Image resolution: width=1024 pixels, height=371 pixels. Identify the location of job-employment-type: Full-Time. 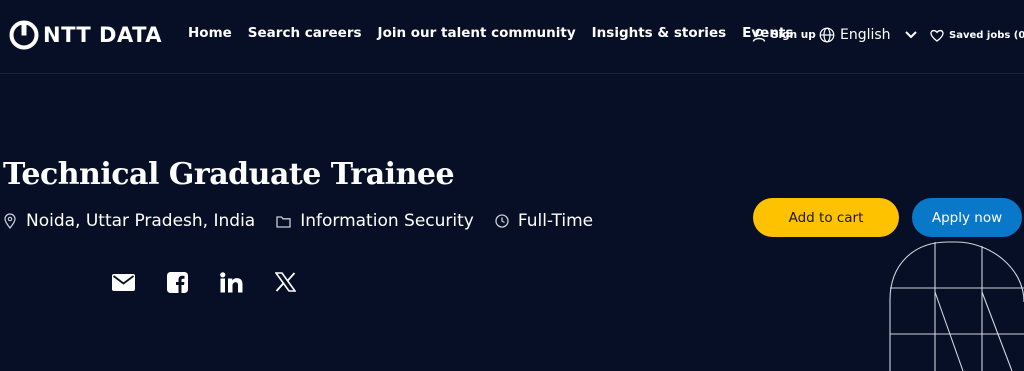
(544, 221).